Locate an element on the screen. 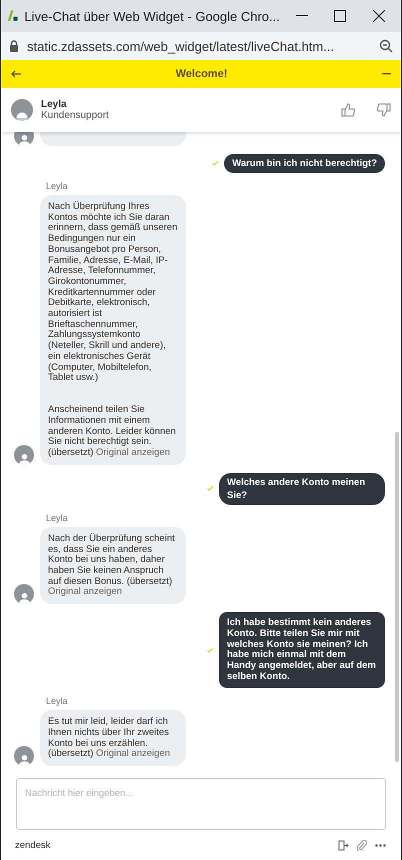 This screenshot has height=860, width=402. widget-title: Welcome! is located at coordinates (202, 74).